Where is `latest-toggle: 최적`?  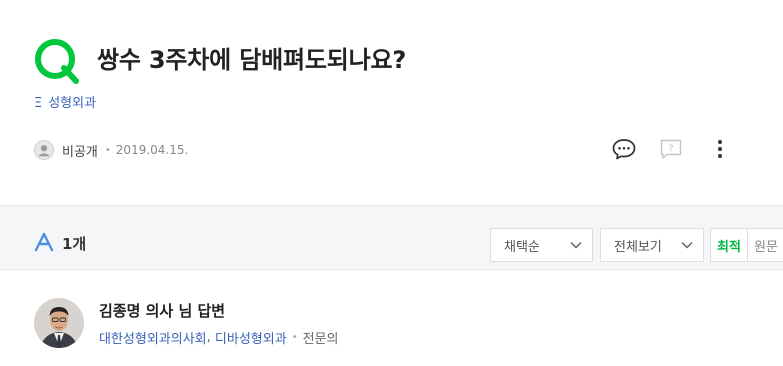
latest-toggle: 최적 is located at coordinates (729, 245).